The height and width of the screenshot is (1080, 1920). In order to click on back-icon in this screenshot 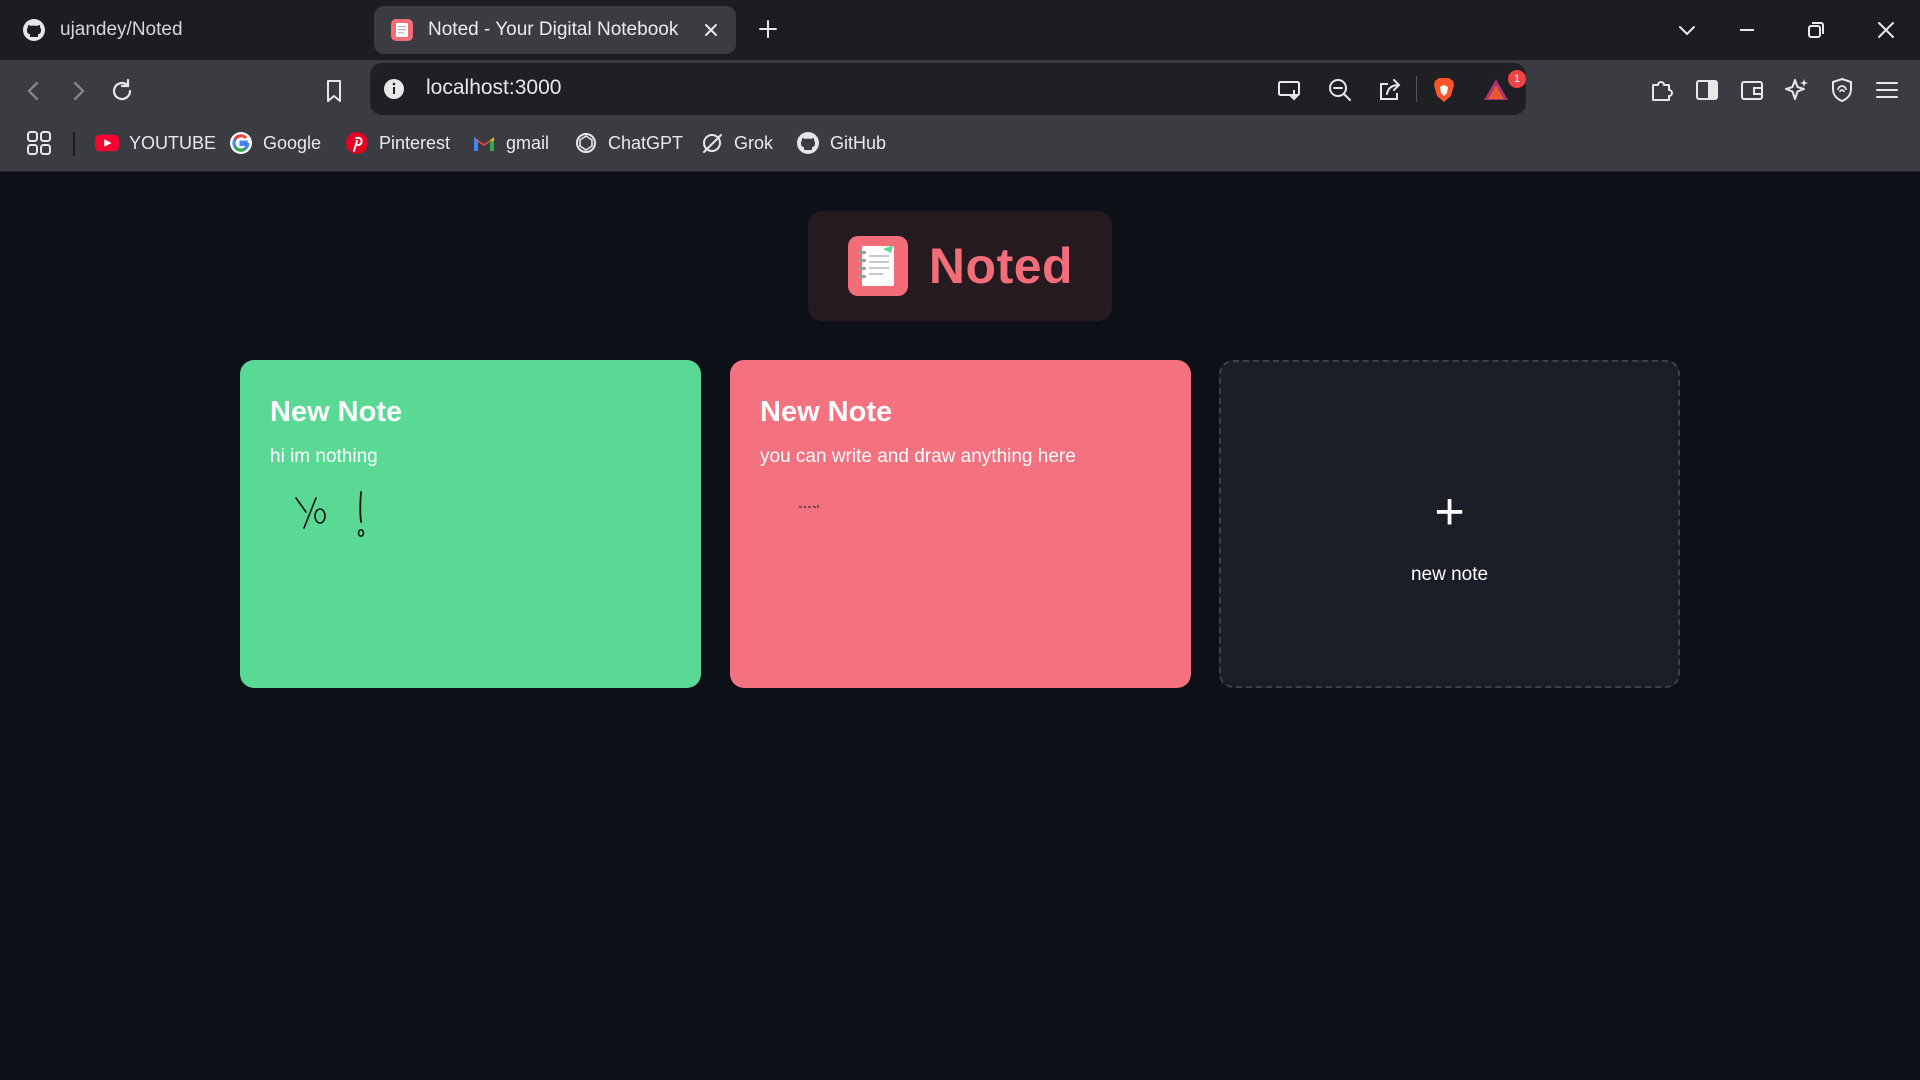, I will do `click(34, 91)`.